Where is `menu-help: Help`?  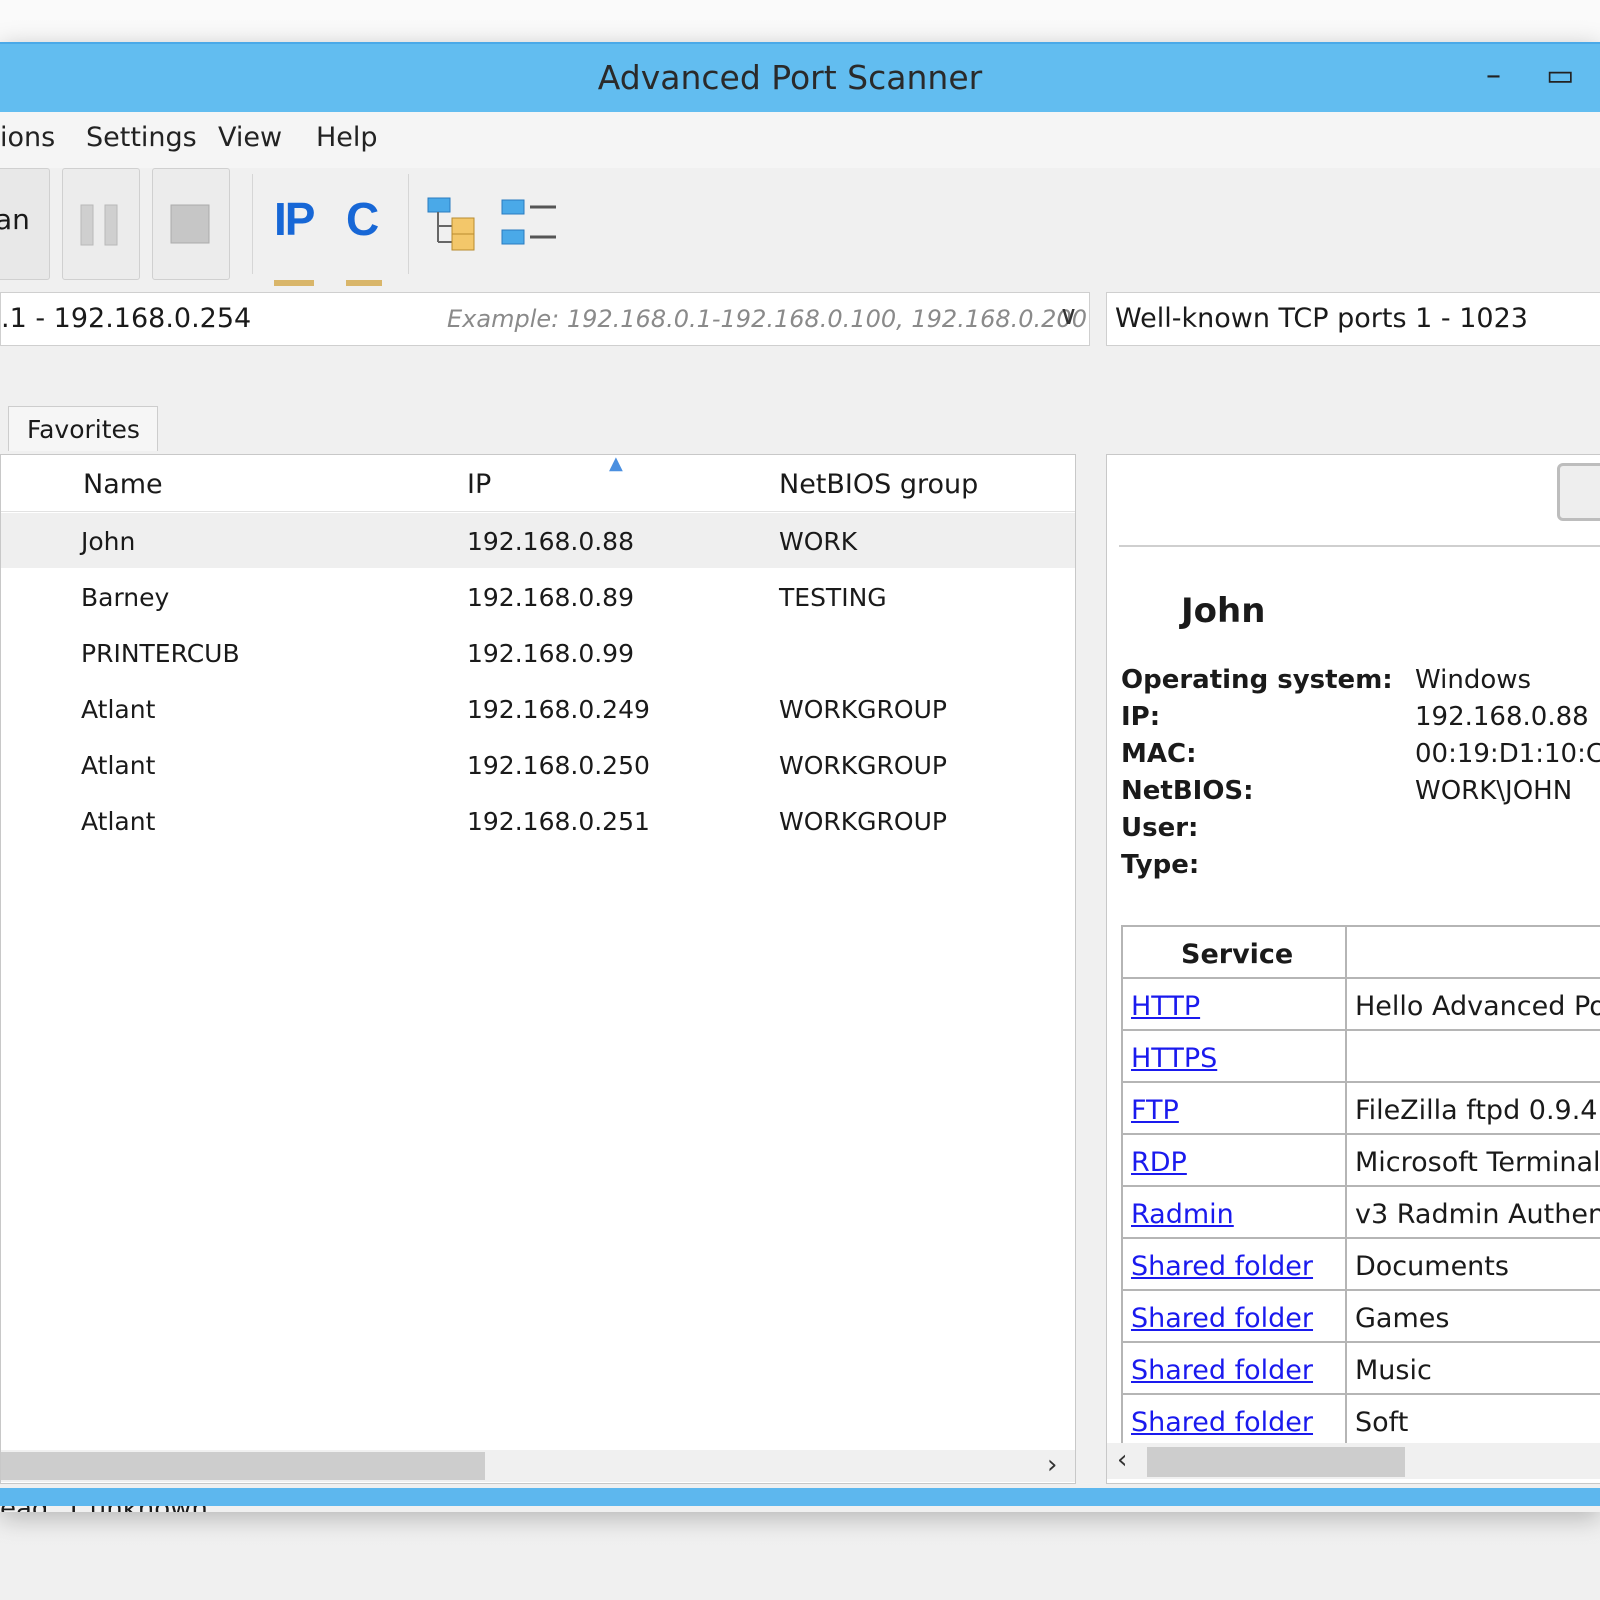
menu-help: Help is located at coordinates (347, 137).